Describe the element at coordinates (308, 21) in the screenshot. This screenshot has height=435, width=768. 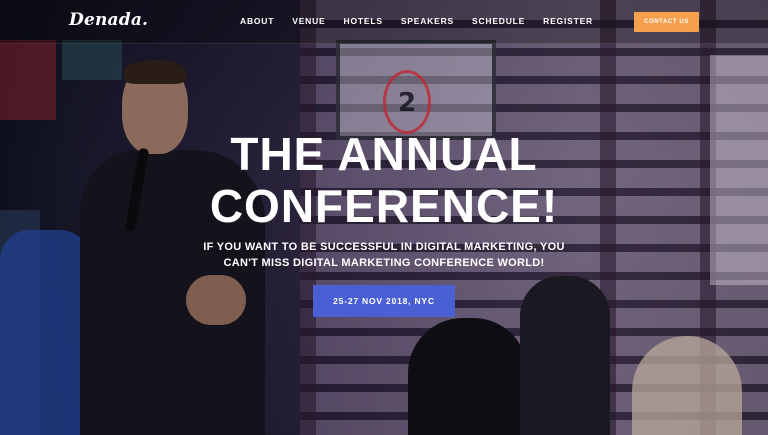
I see `nav-venue: VENUE` at that location.